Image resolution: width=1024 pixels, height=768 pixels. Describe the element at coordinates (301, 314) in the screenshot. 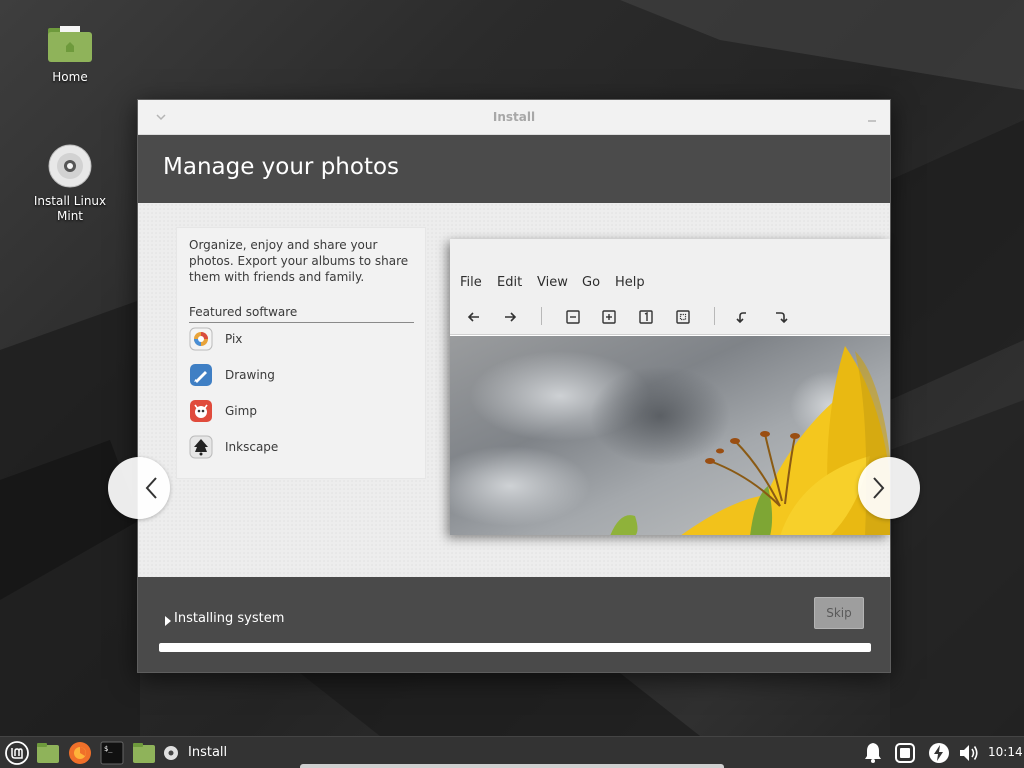

I see `featured-software-heading: Featured software` at that location.